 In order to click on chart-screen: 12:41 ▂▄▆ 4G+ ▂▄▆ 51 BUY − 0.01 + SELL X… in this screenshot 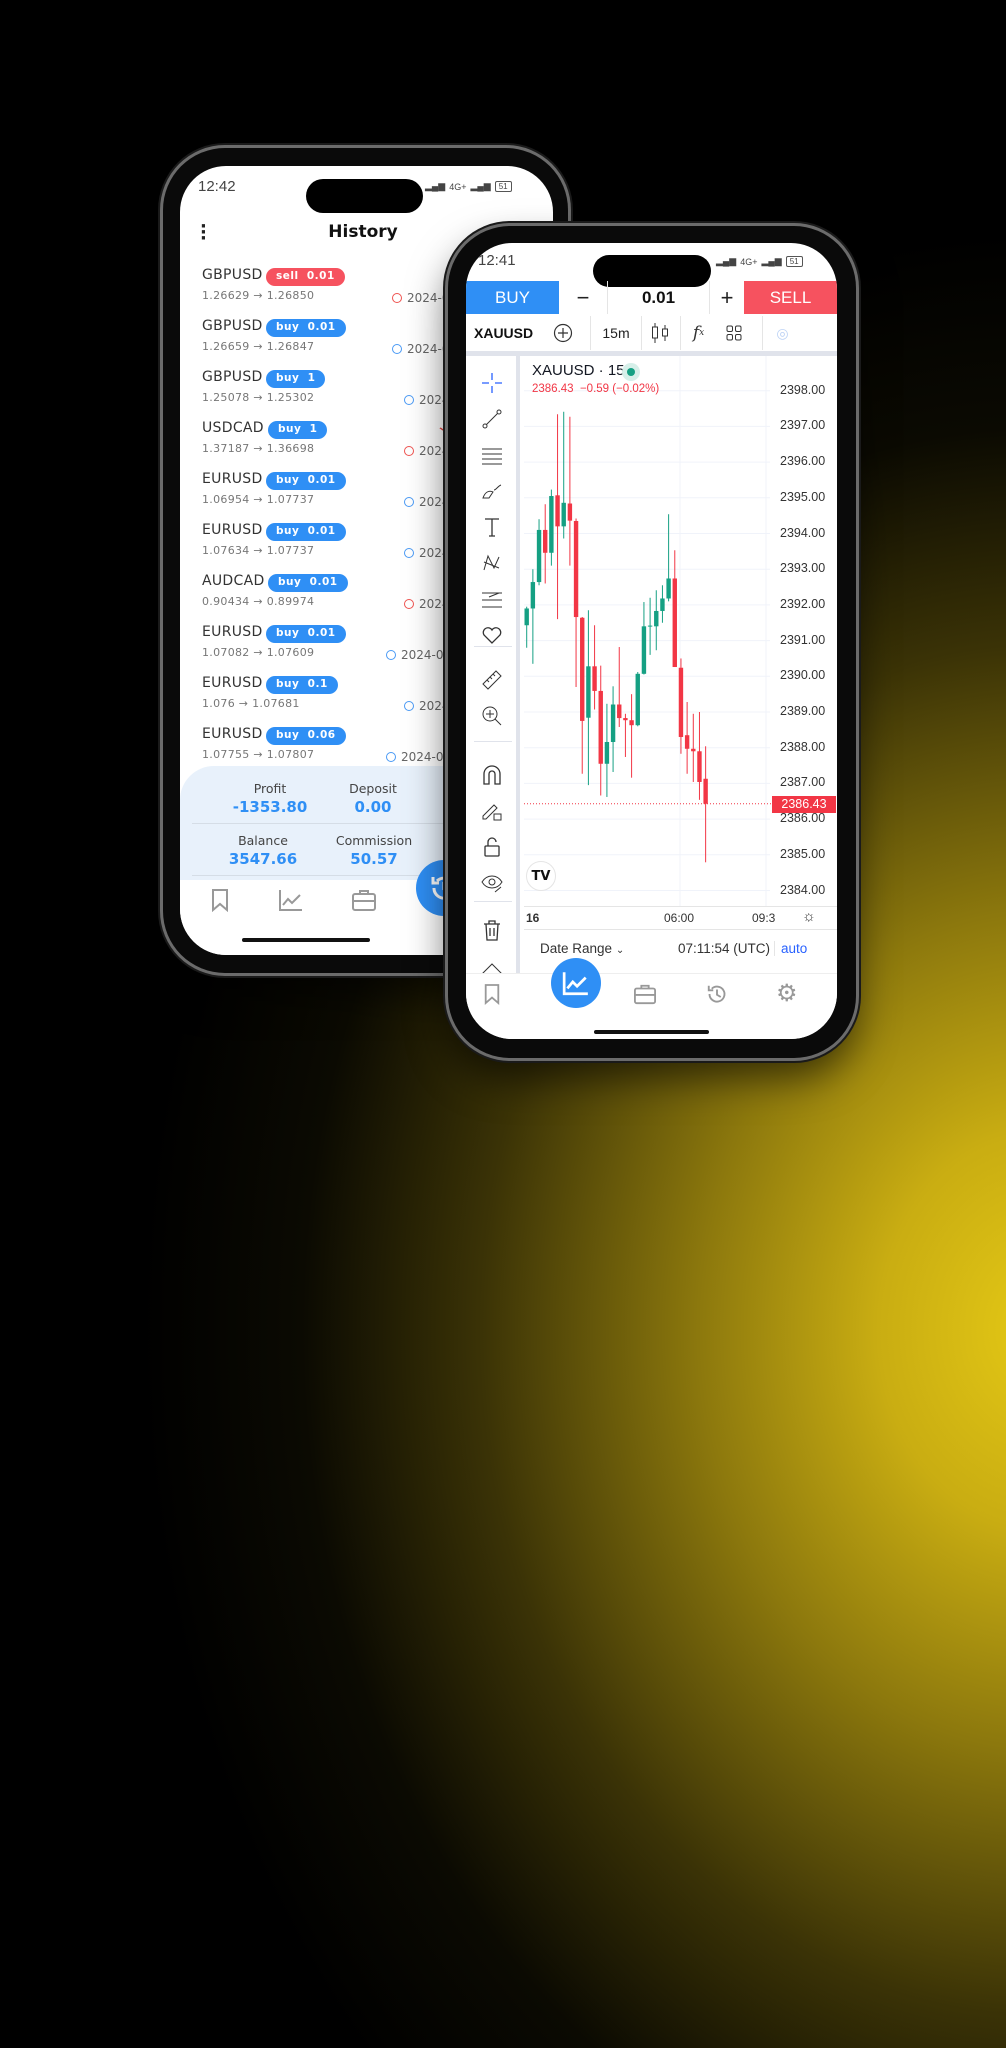, I will do `click(651, 641)`.